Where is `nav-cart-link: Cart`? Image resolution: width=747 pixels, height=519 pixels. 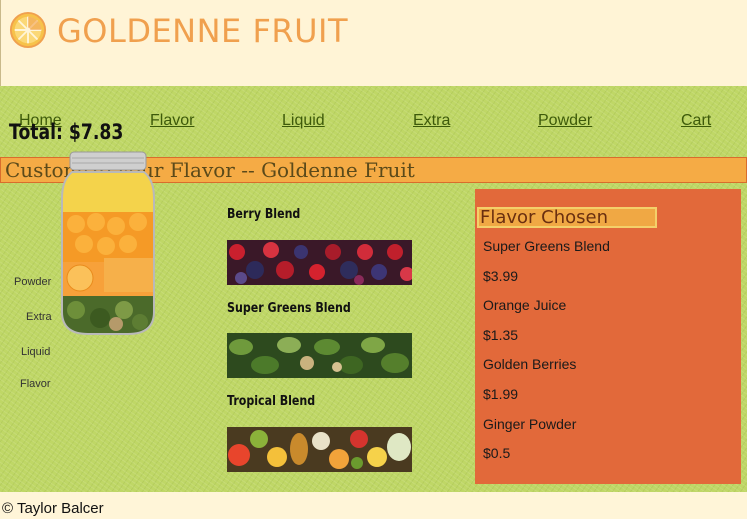
nav-cart-link: Cart is located at coordinates (696, 121).